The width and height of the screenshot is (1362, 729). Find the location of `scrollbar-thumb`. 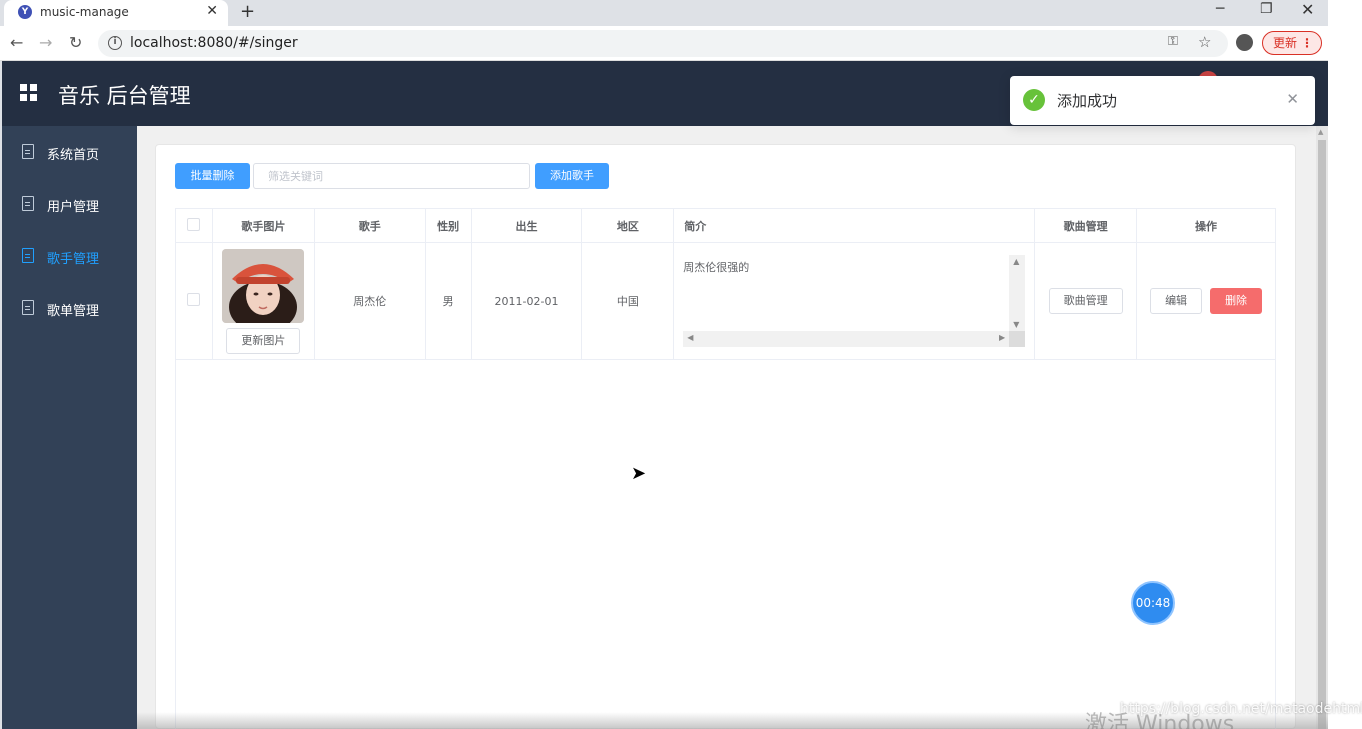

scrollbar-thumb is located at coordinates (1322, 434).